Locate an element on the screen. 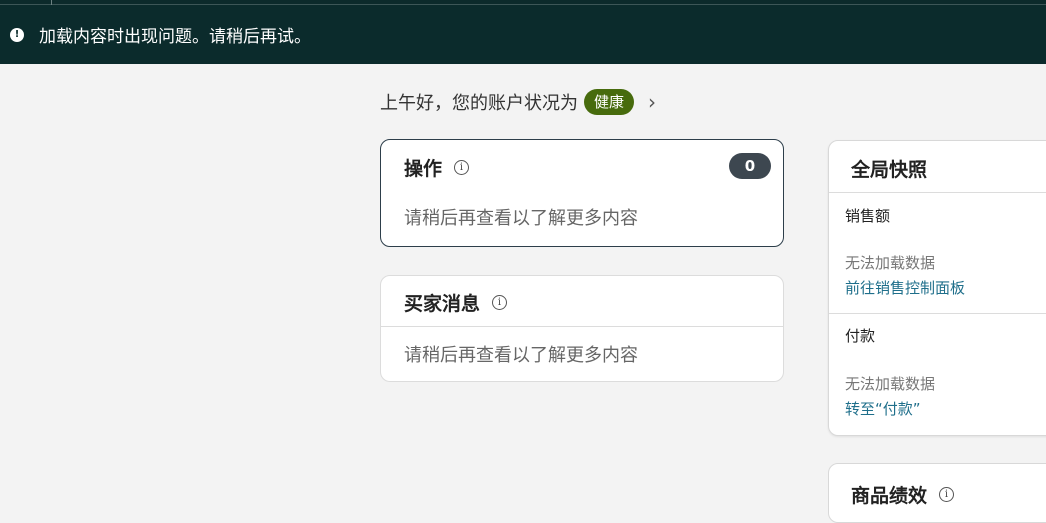 The width and height of the screenshot is (1046, 523). payments-status: 无法加载数据 is located at coordinates (890, 384).